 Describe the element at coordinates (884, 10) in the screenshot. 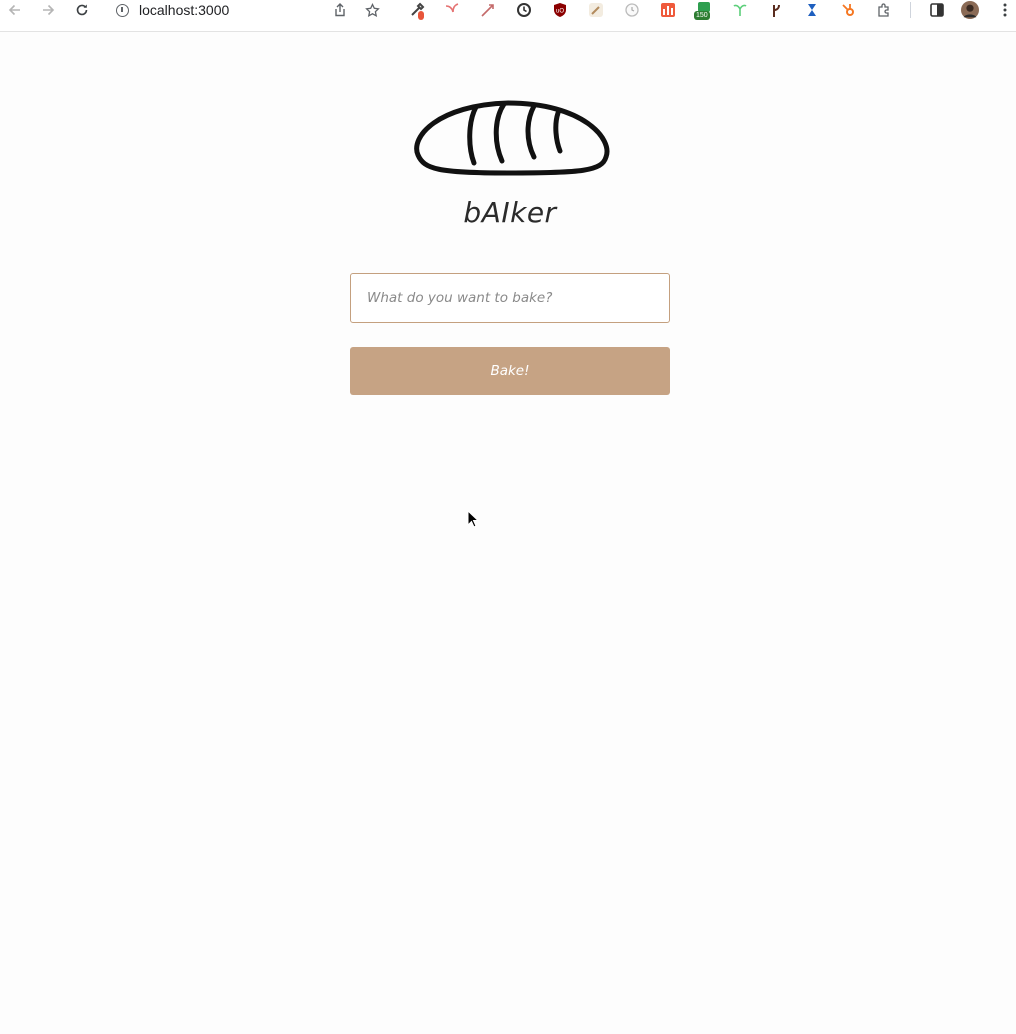

I see `extensions-puzzle-icon` at that location.